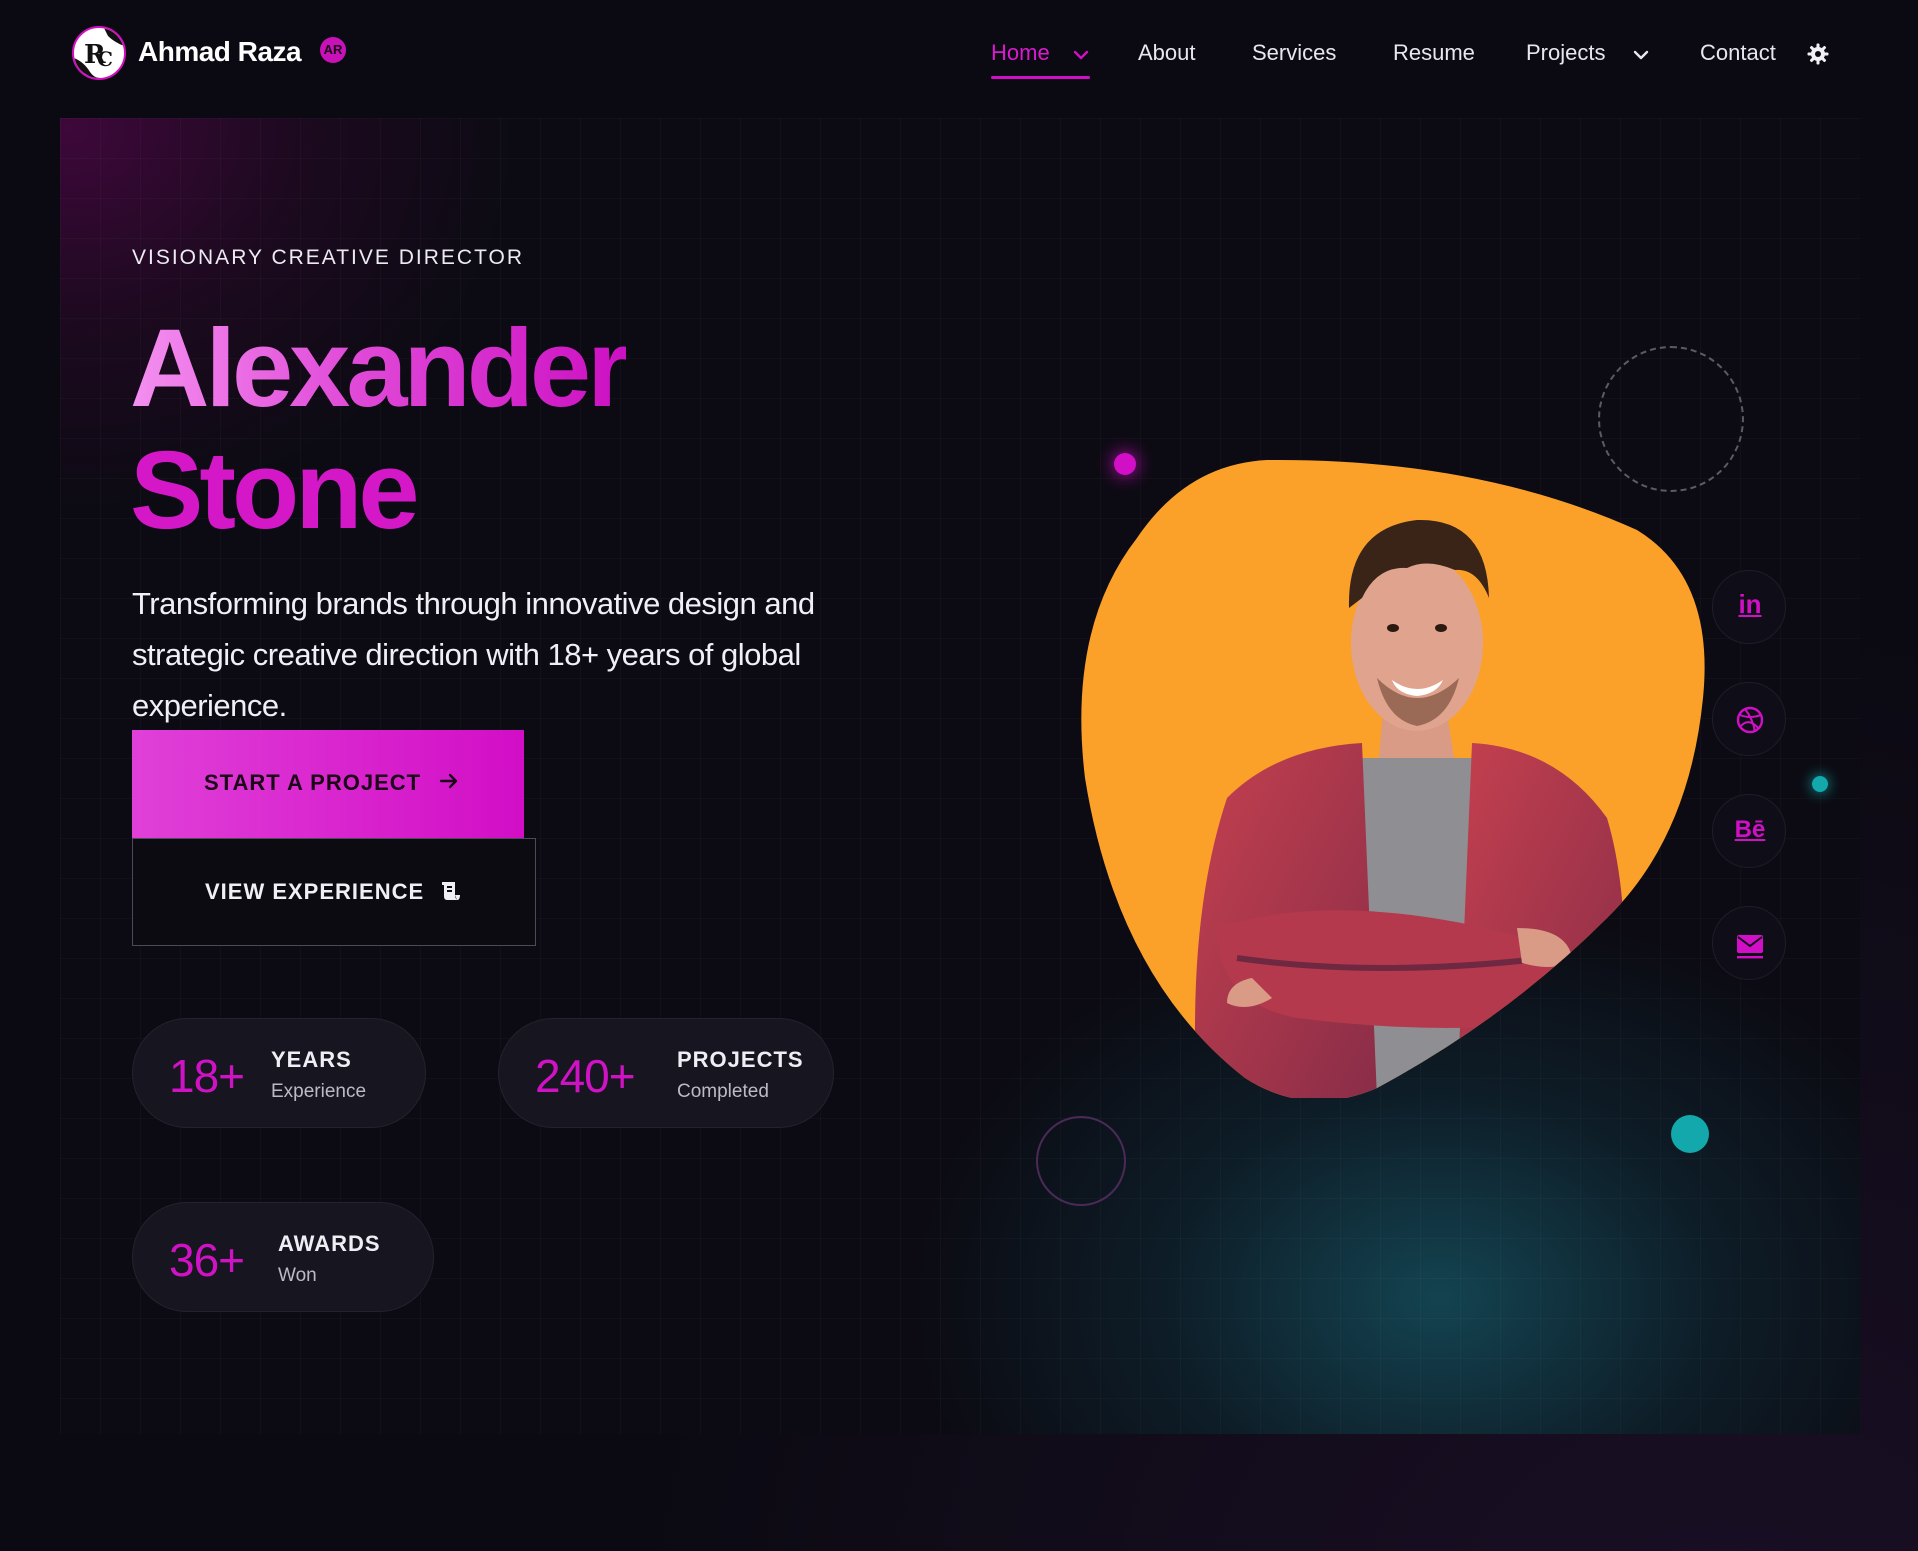 This screenshot has width=1918, height=1551. I want to click on dribbble-icon, so click(1750, 720).